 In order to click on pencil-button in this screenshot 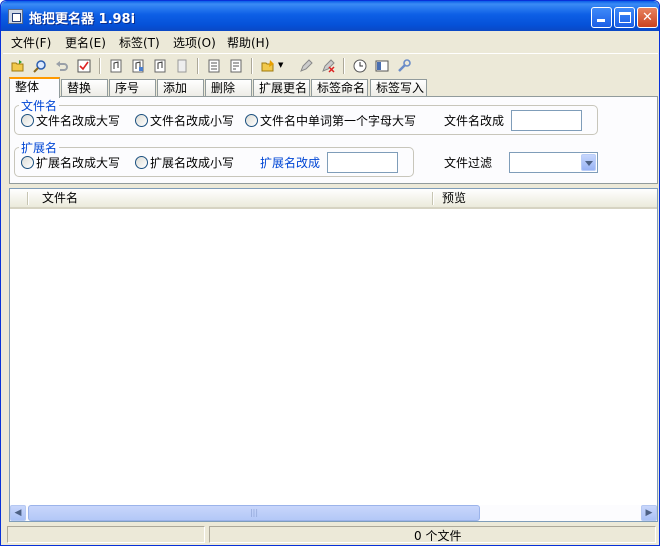, I will do `click(306, 66)`.